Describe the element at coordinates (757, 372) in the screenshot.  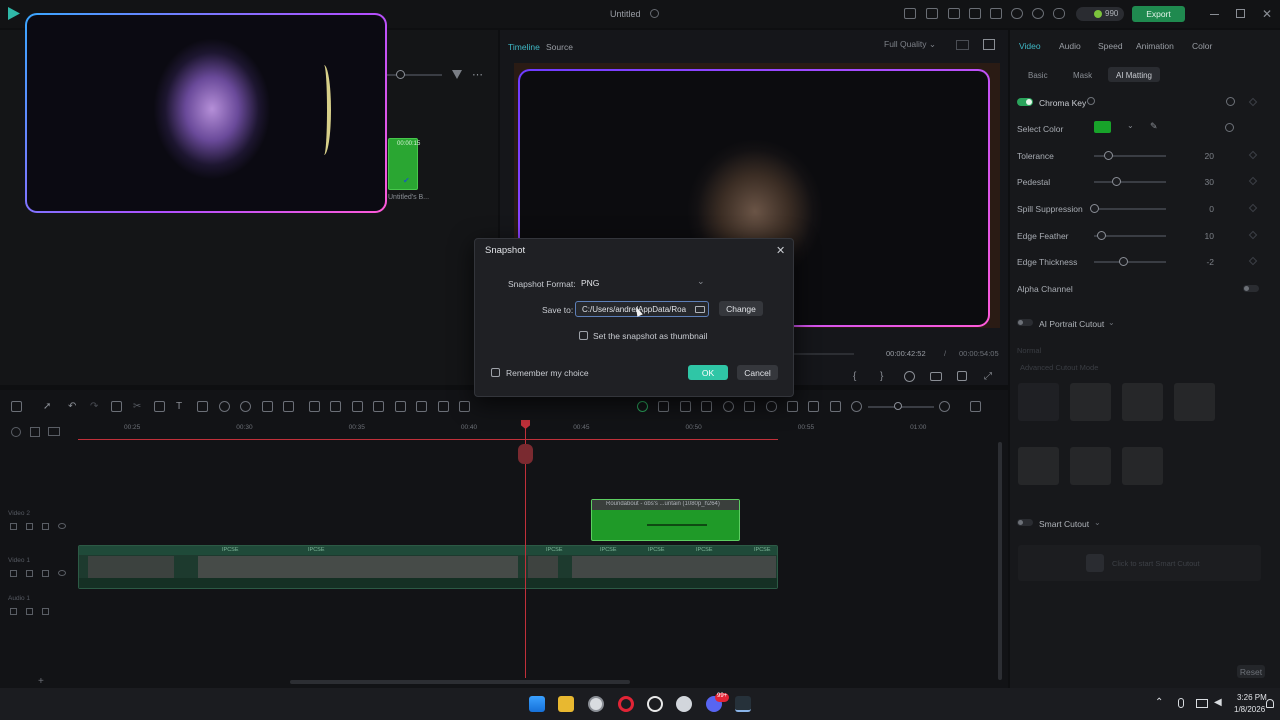
I see `cancel-button: Cancel` at that location.